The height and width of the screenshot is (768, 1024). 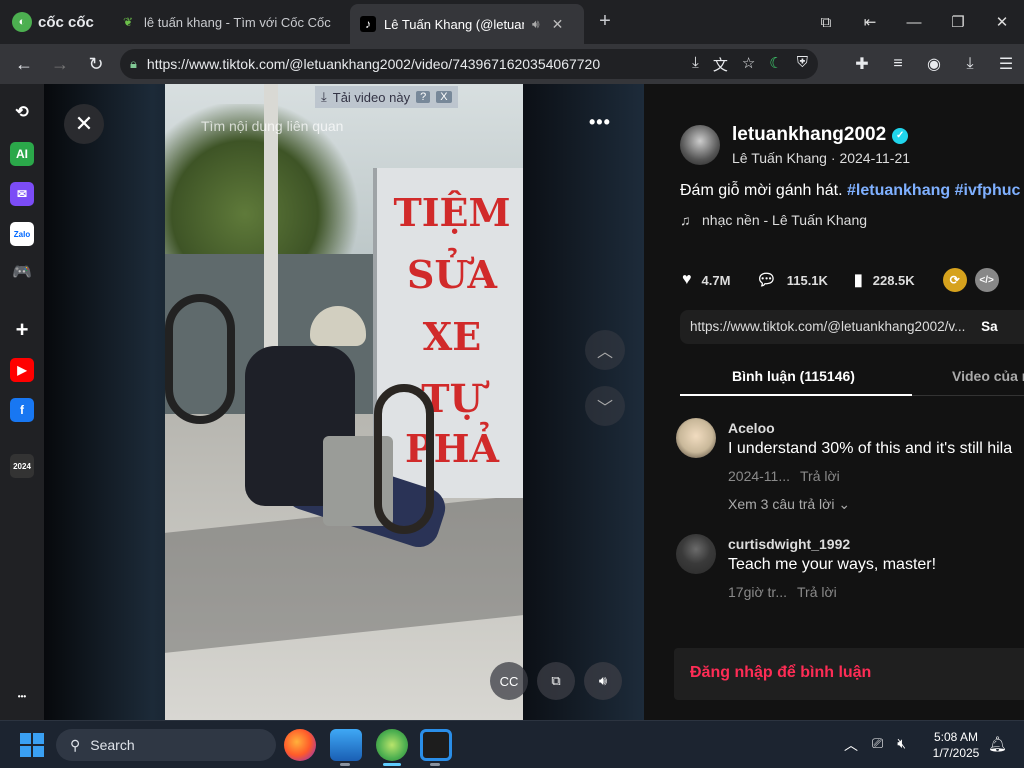 I want to click on tab-creator-videos: Video của n, so click(x=988, y=376).